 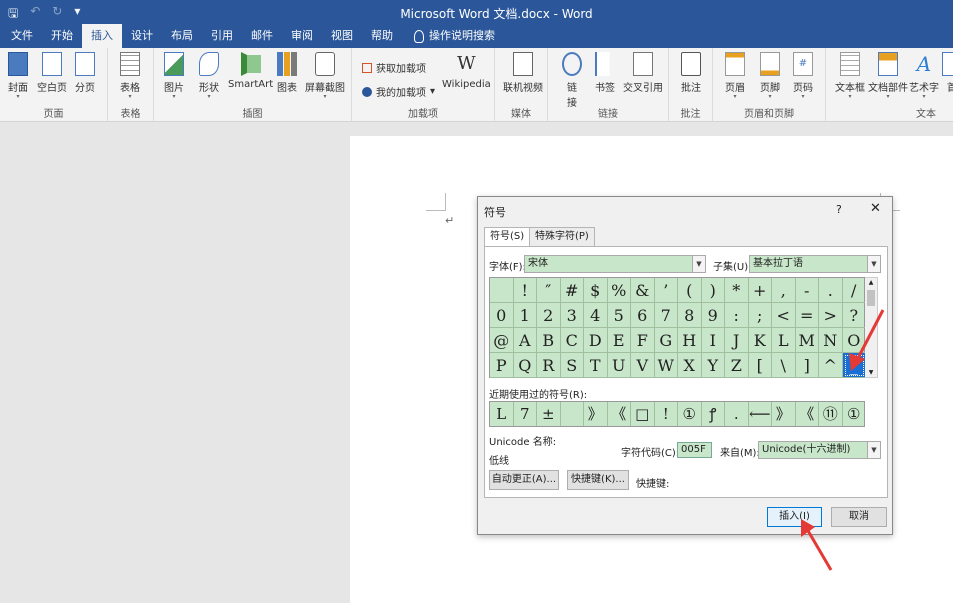 What do you see at coordinates (794, 517) in the screenshot?
I see `insert-button: 插入(I)` at bounding box center [794, 517].